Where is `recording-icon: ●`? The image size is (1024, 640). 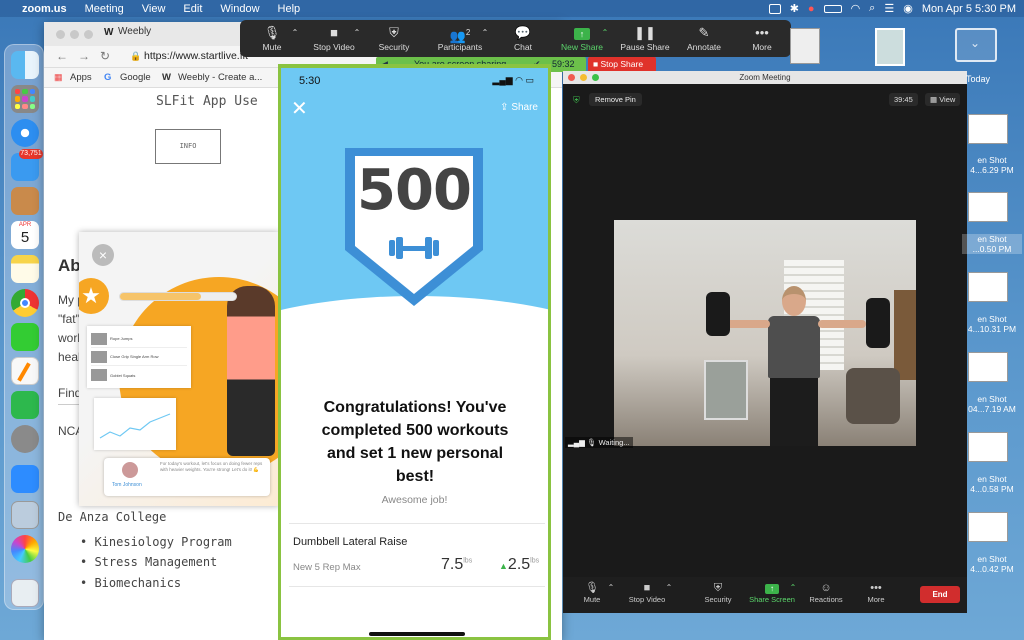
recording-icon: ● is located at coordinates (811, 9).